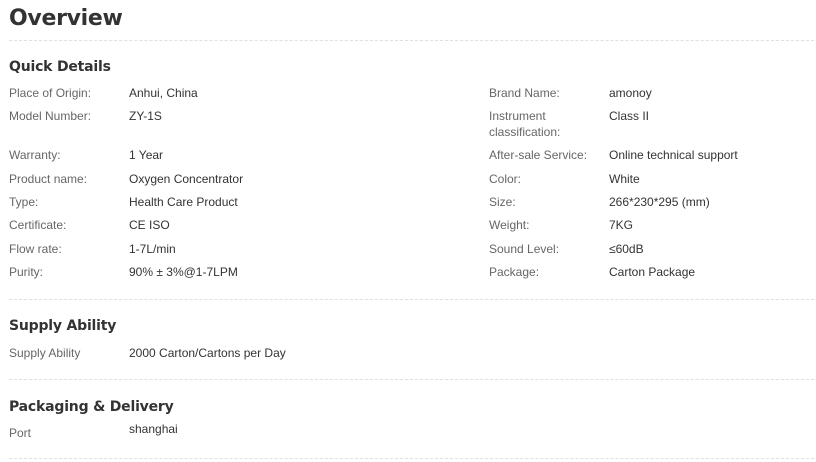  Describe the element at coordinates (538, 155) in the screenshot. I see `spec-label-after-sale-service: After-sale Service:` at that location.